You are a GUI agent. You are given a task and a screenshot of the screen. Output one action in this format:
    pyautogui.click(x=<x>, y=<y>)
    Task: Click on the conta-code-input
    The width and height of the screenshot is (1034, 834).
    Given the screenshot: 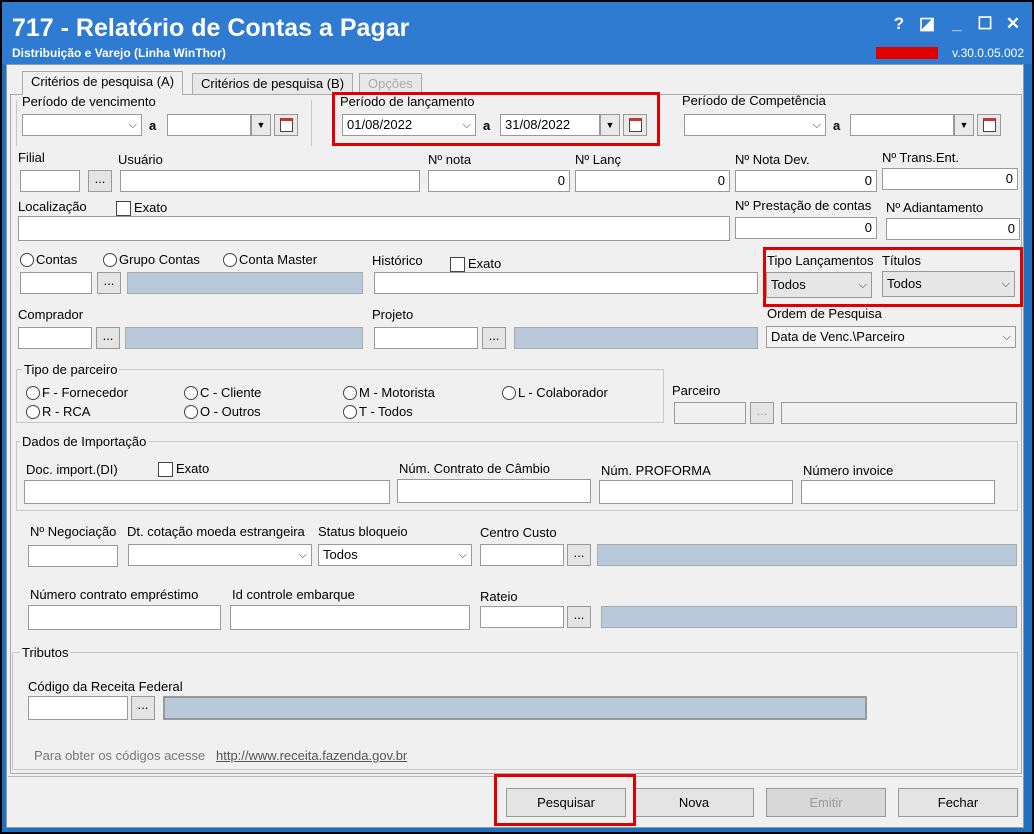 What is the action you would take?
    pyautogui.click(x=56, y=283)
    